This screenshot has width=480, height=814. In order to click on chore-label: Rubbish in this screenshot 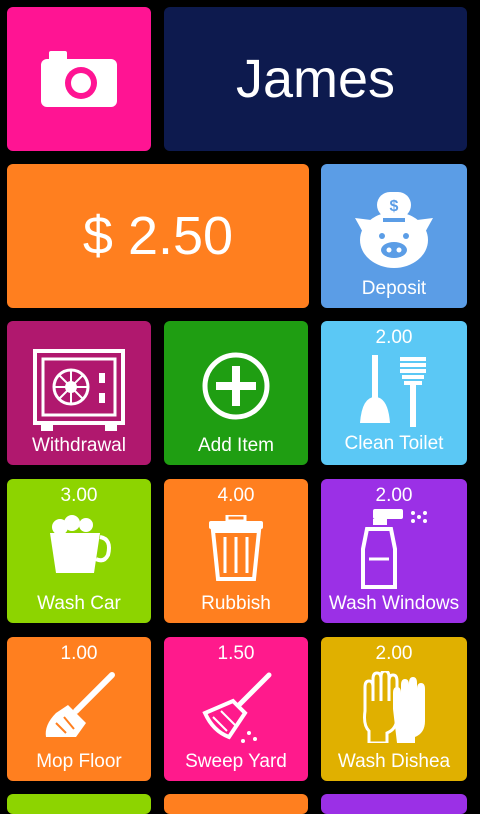, I will do `click(236, 603)`.